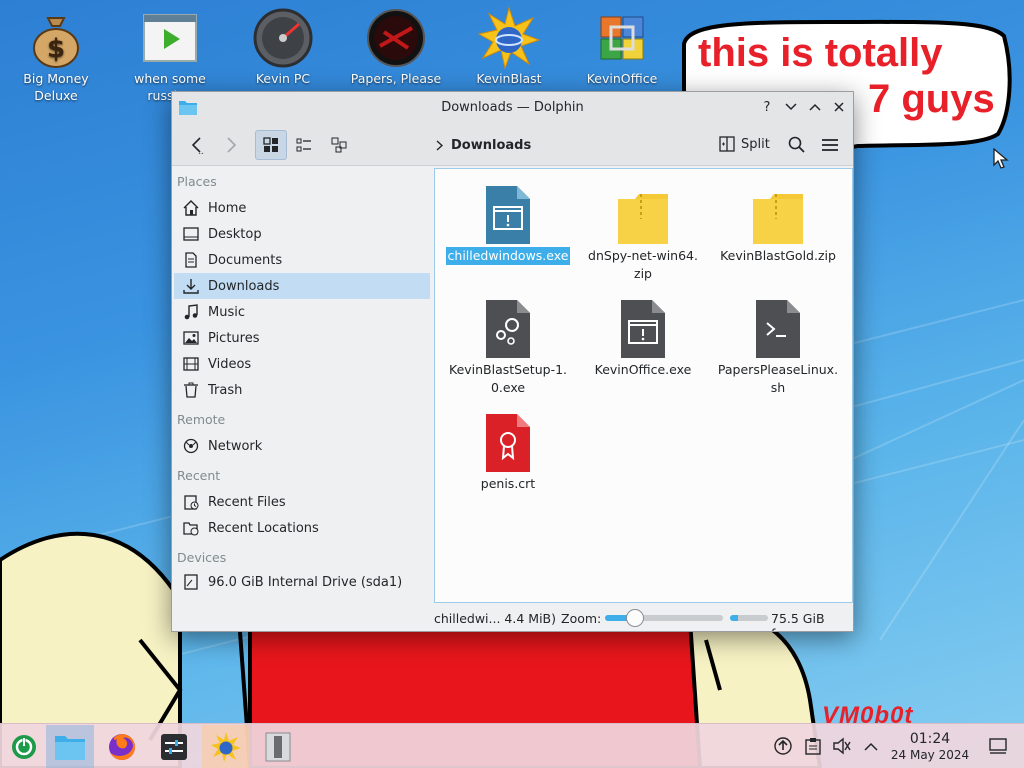 This screenshot has height=768, width=1024. I want to click on free-space-bar, so click(749, 618).